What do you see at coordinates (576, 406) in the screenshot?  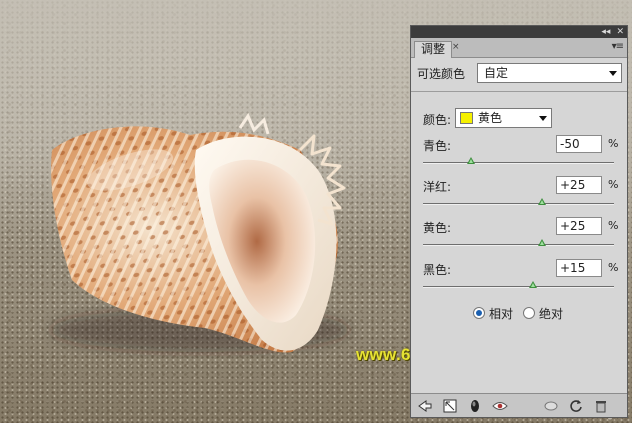 I see `reset-icon` at bounding box center [576, 406].